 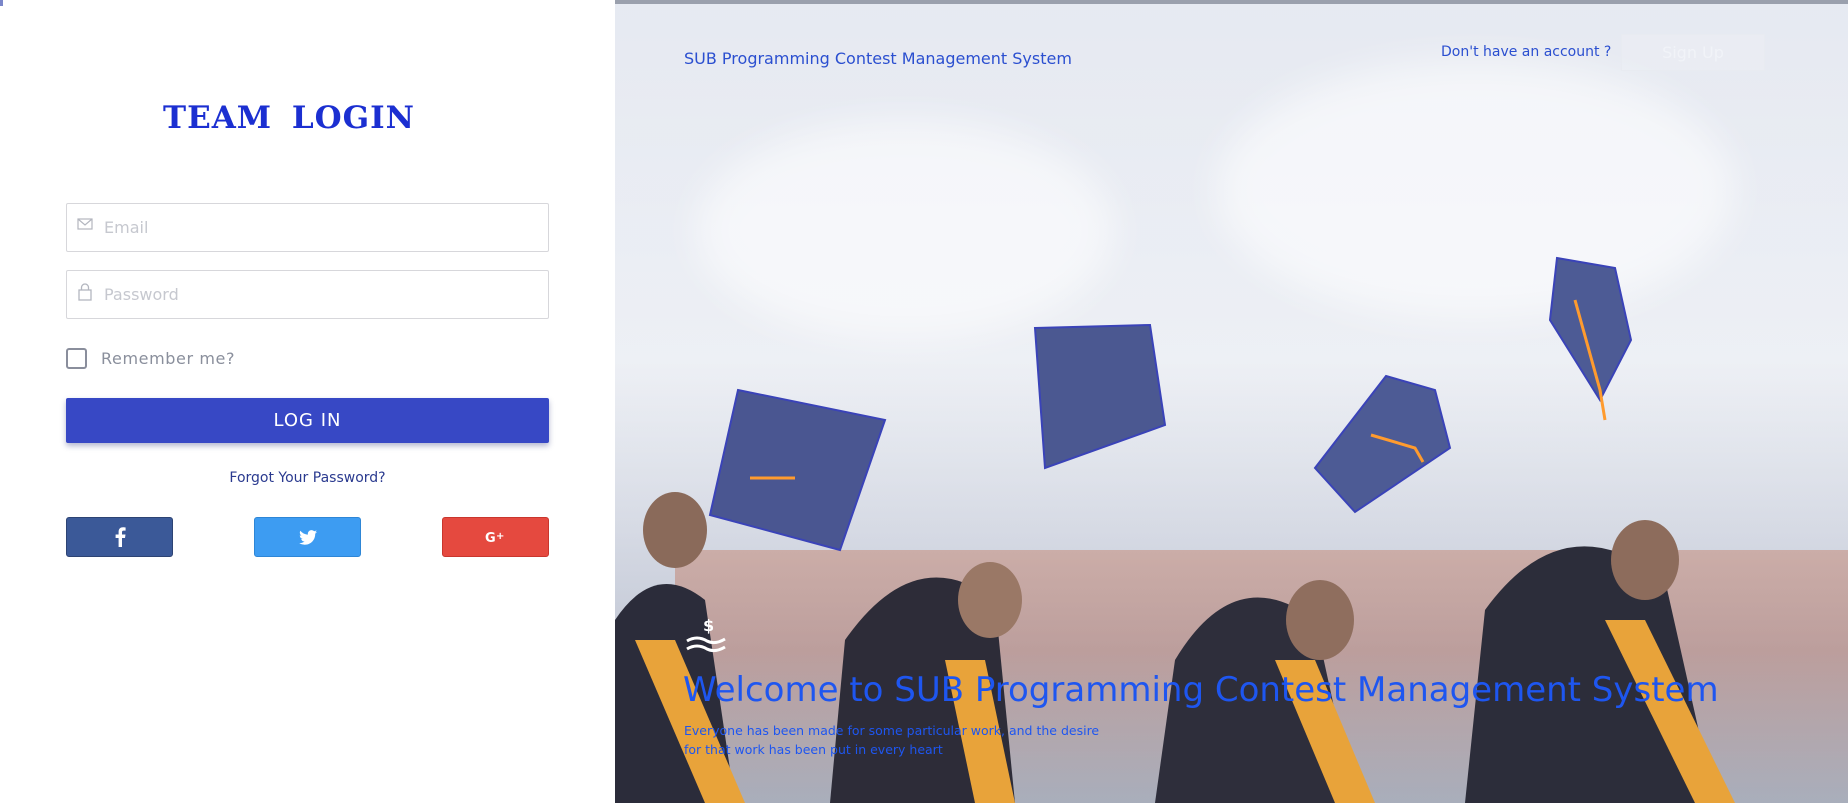 I want to click on lock-icon, so click(x=85, y=292).